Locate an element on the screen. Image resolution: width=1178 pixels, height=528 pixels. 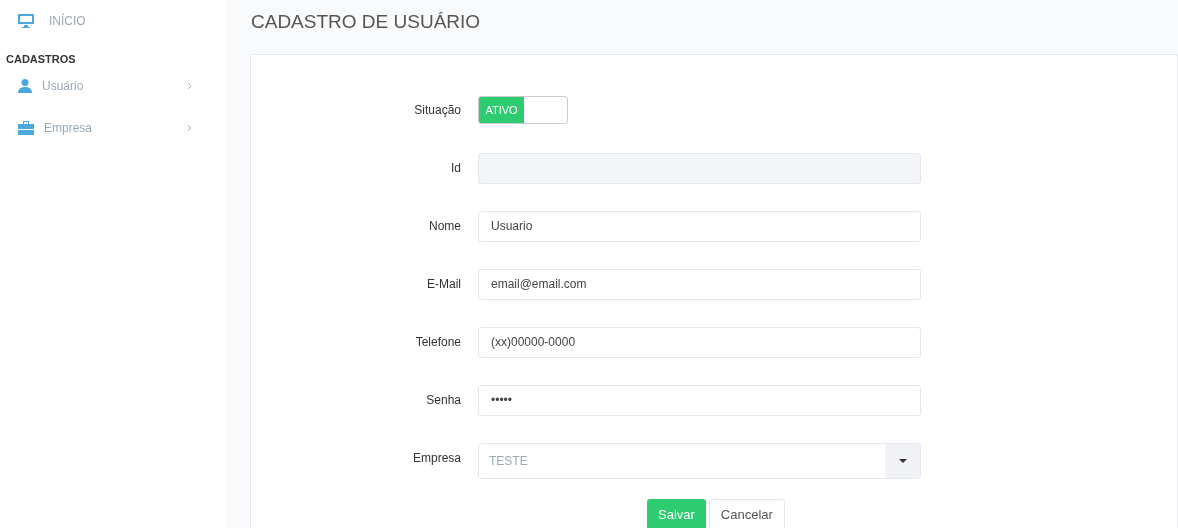
field-label: Situação is located at coordinates (437, 110).